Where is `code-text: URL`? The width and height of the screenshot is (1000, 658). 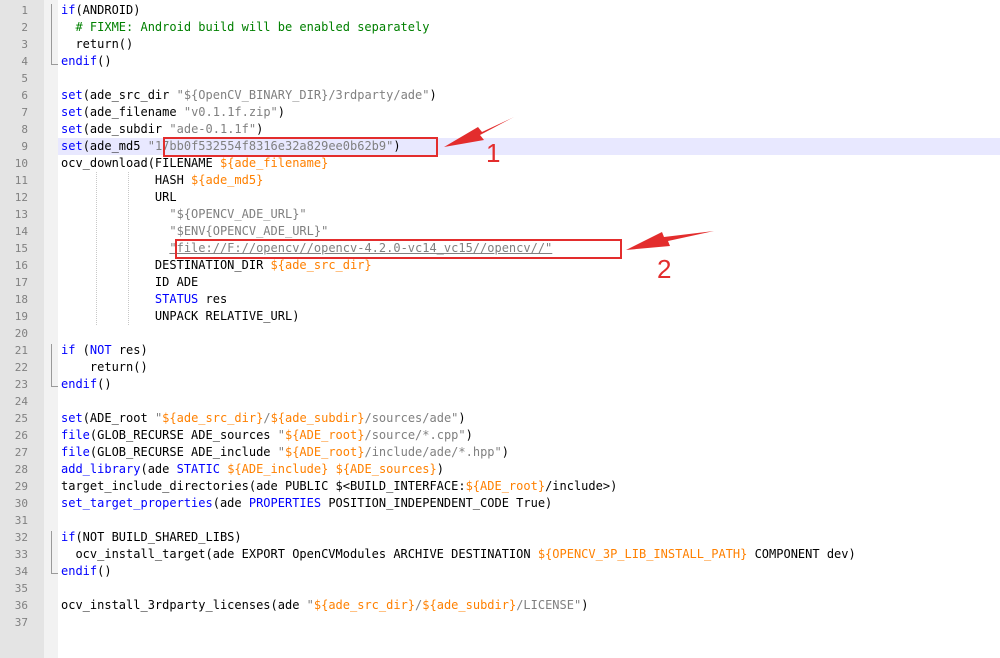 code-text: URL is located at coordinates (119, 197).